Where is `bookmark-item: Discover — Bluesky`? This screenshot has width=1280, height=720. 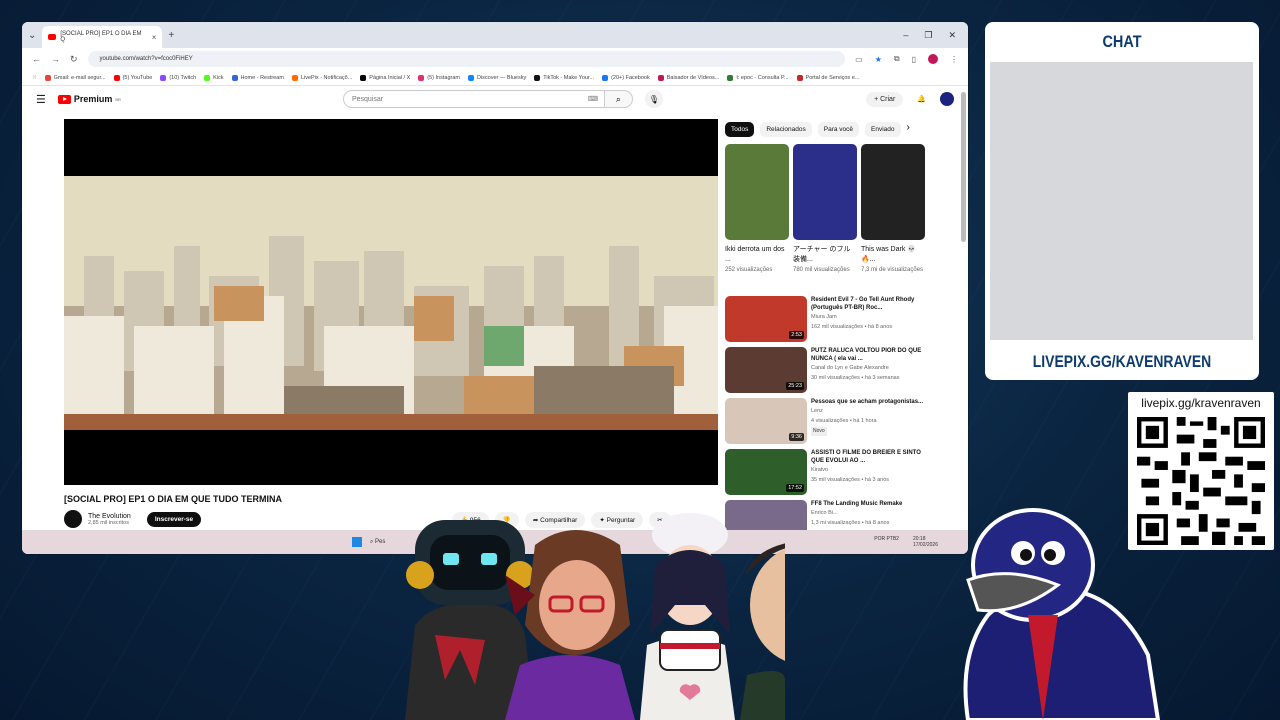
bookmark-item: Discover — Bluesky is located at coordinates (496, 77).